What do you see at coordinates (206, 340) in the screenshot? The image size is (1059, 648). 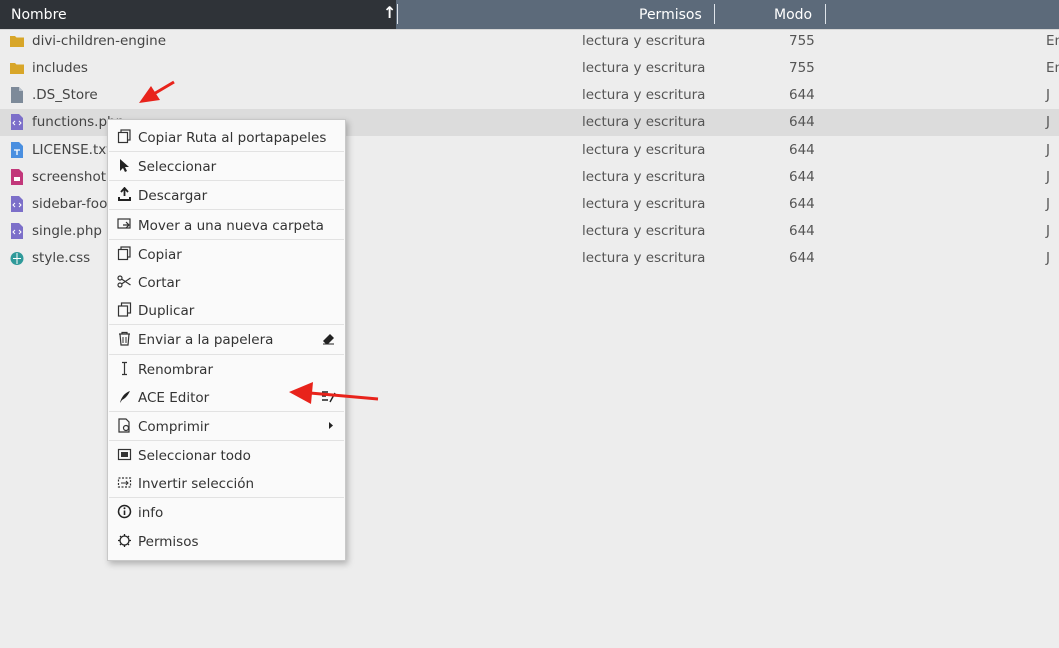 I see `menu-item-label: Enviar a la papelera` at bounding box center [206, 340].